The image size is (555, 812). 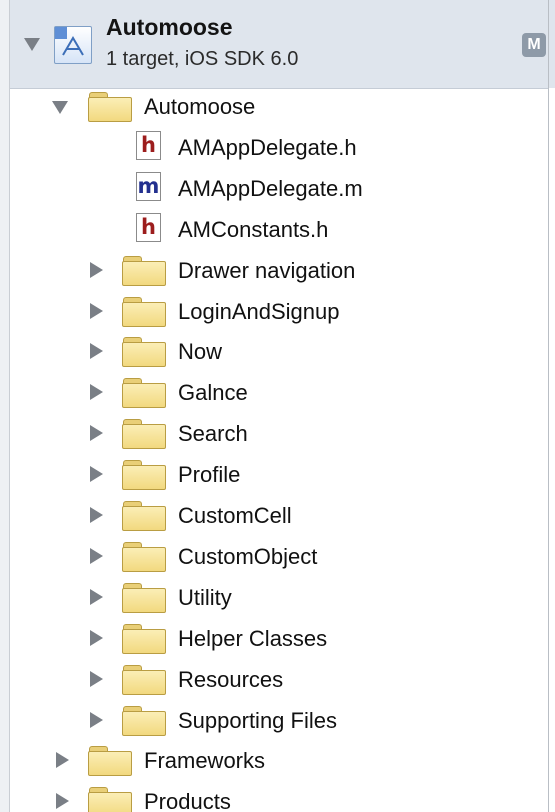 What do you see at coordinates (235, 515) in the screenshot?
I see `tree-item-label: CustomCell` at bounding box center [235, 515].